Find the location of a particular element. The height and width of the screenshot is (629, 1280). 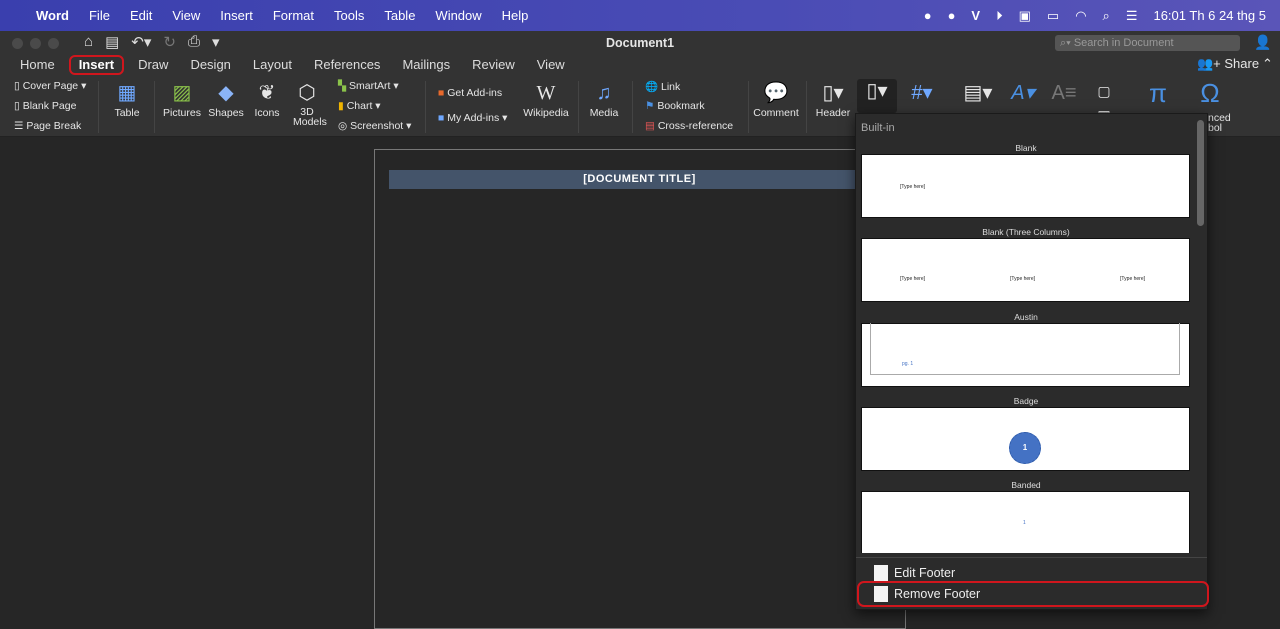

footer-label-badge: Badge is located at coordinates (1026, 401).